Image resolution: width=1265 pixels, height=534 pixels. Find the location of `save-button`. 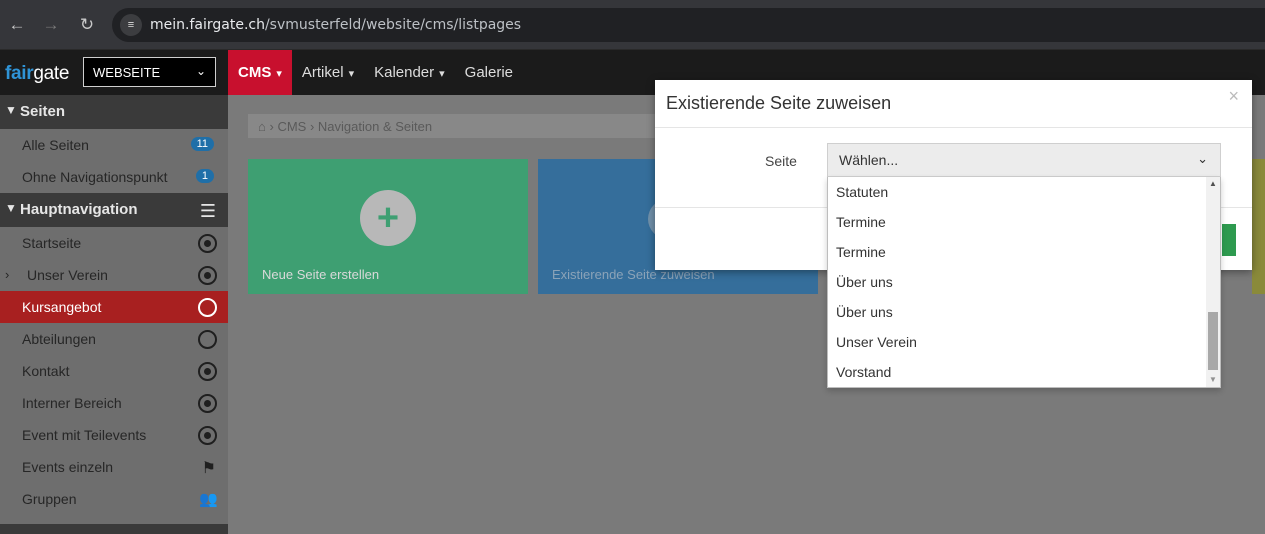

save-button is located at coordinates (1229, 240).